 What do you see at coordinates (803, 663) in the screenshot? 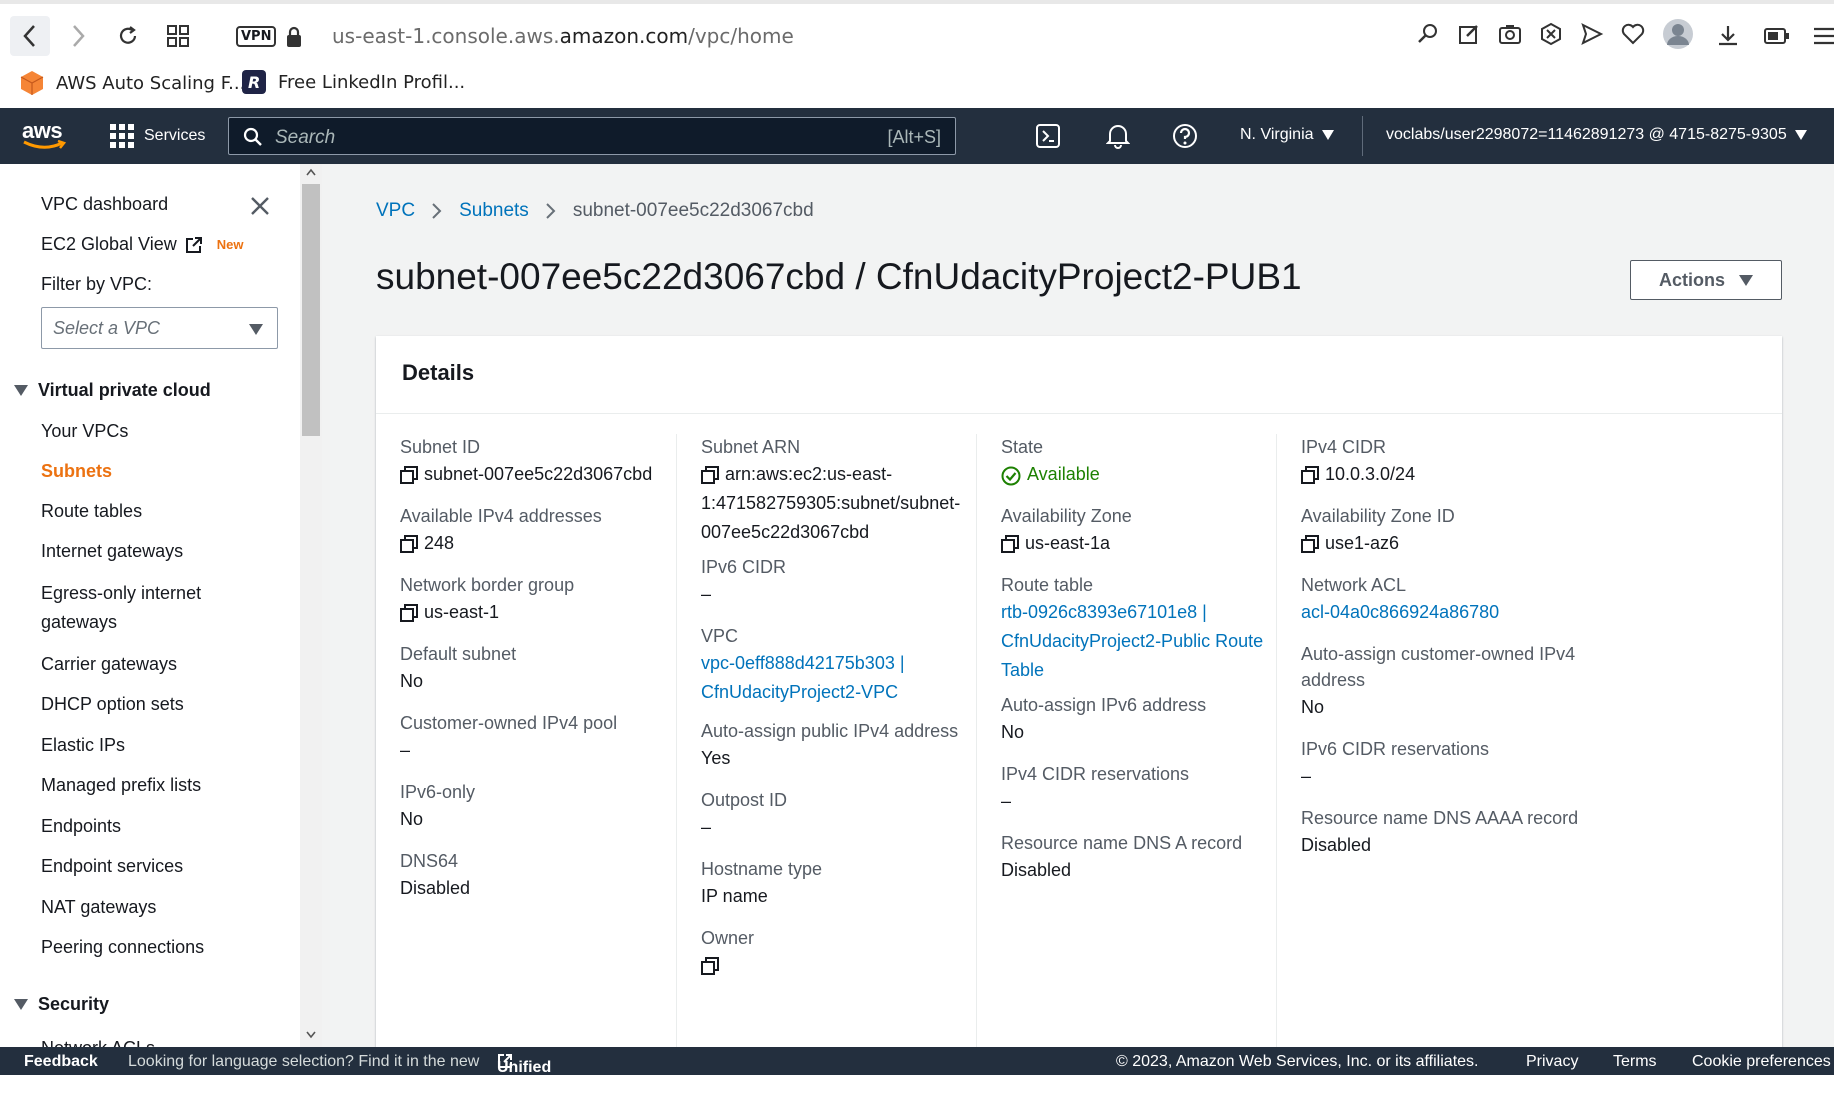
I see `vpc-link: vpc-0eff888d42175b303 |` at bounding box center [803, 663].